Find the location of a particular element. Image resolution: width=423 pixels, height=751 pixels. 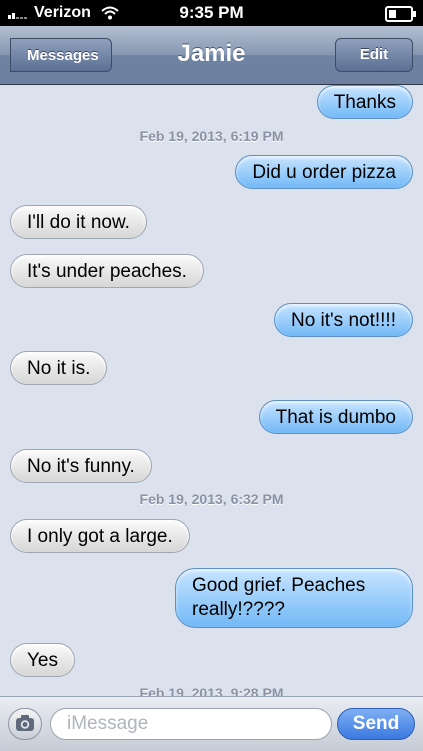

message-bubble-outgoing: Thanks is located at coordinates (364, 102).